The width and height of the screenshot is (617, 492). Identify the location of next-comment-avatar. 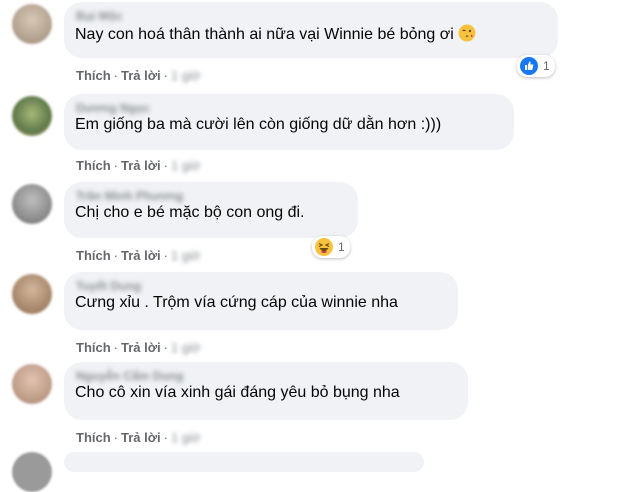
(32, 472).